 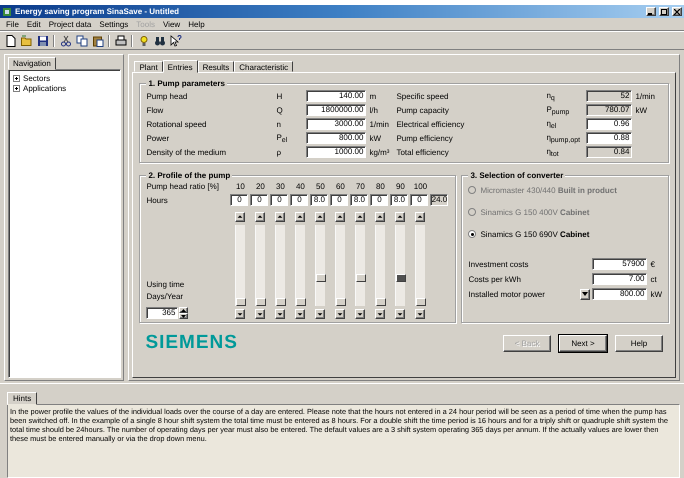 What do you see at coordinates (22, 398) in the screenshot?
I see `hints-tab: Hints` at bounding box center [22, 398].